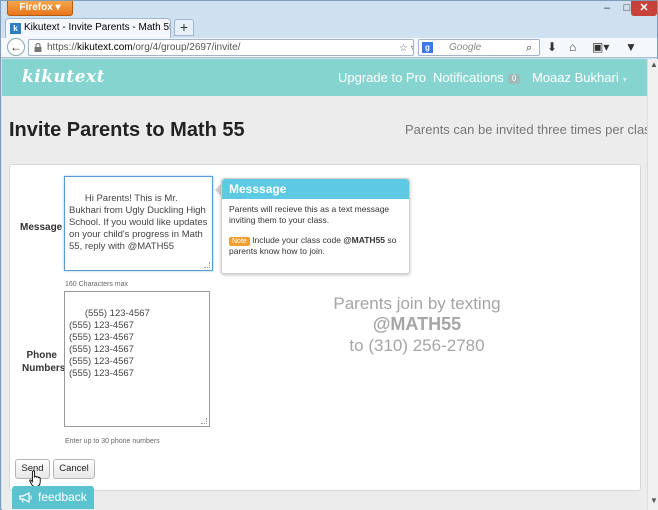 The image size is (658, 510). Describe the element at coordinates (112, 441) in the screenshot. I see `phone-numbers-hint: Enter up to 30 phone numbers` at that location.